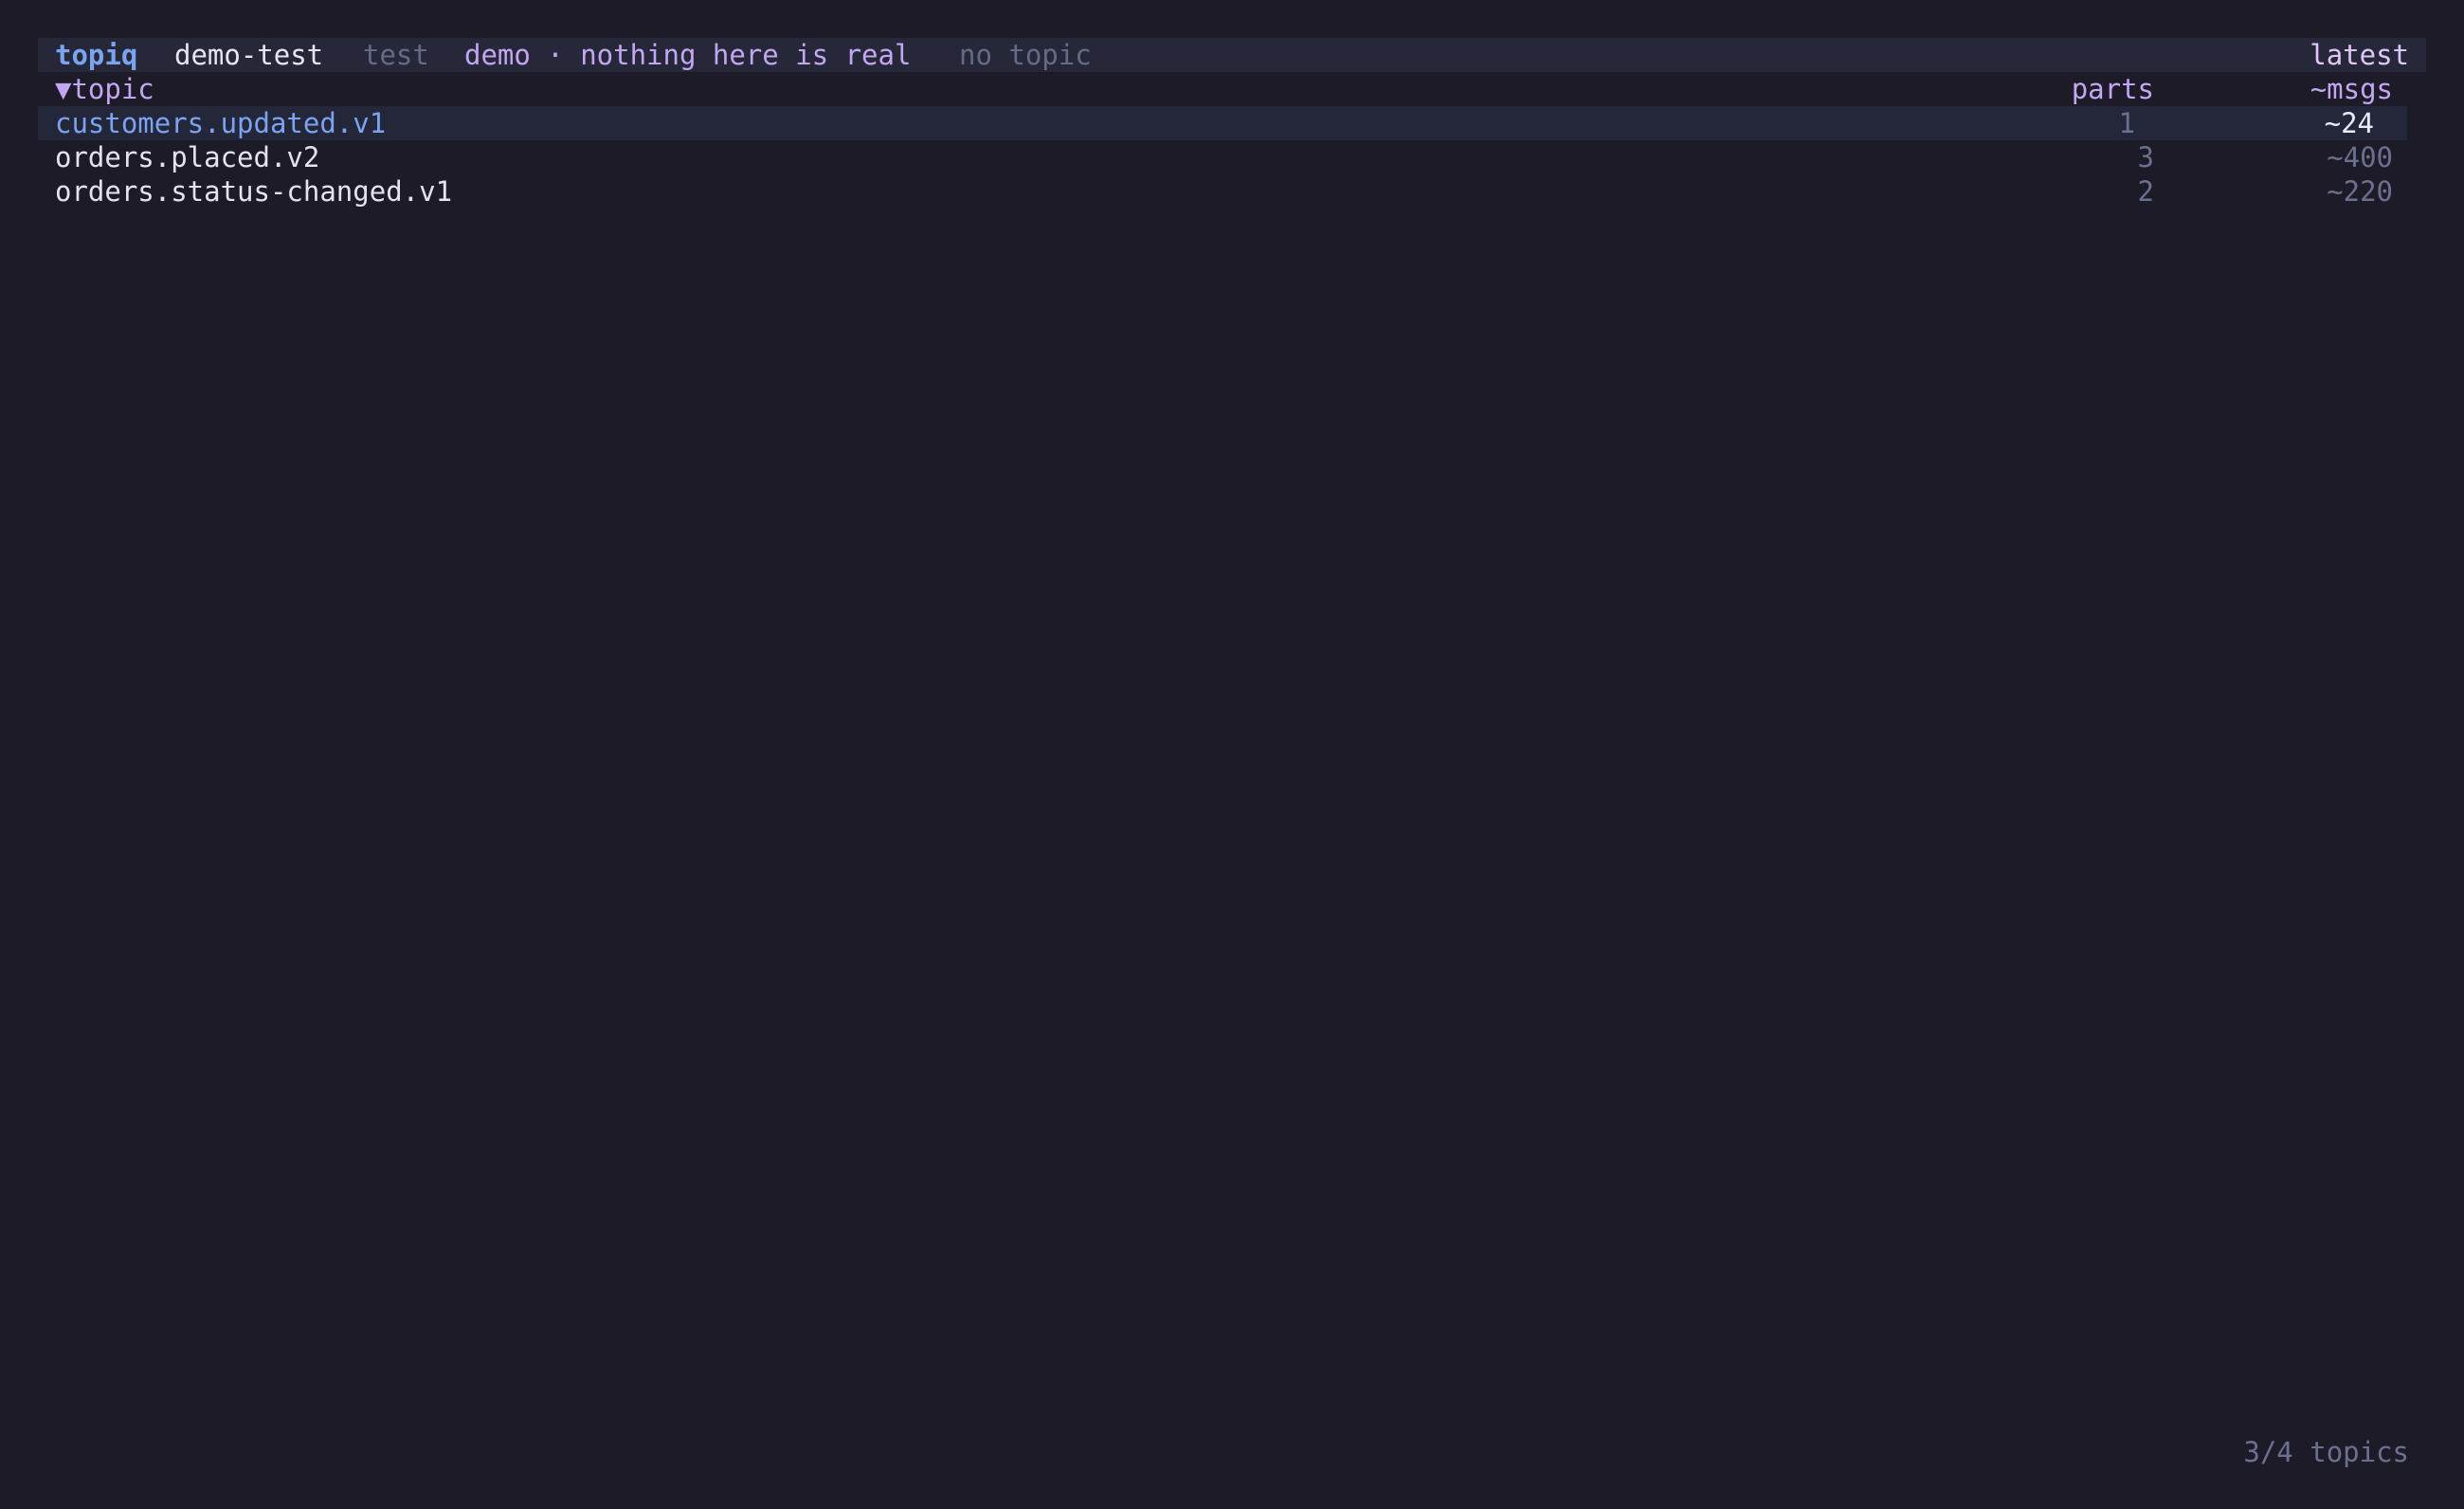 This screenshot has width=2464, height=1509. What do you see at coordinates (1232, 191) in the screenshot?
I see `table-row: orders.status-changed.v1 2 ~220` at bounding box center [1232, 191].